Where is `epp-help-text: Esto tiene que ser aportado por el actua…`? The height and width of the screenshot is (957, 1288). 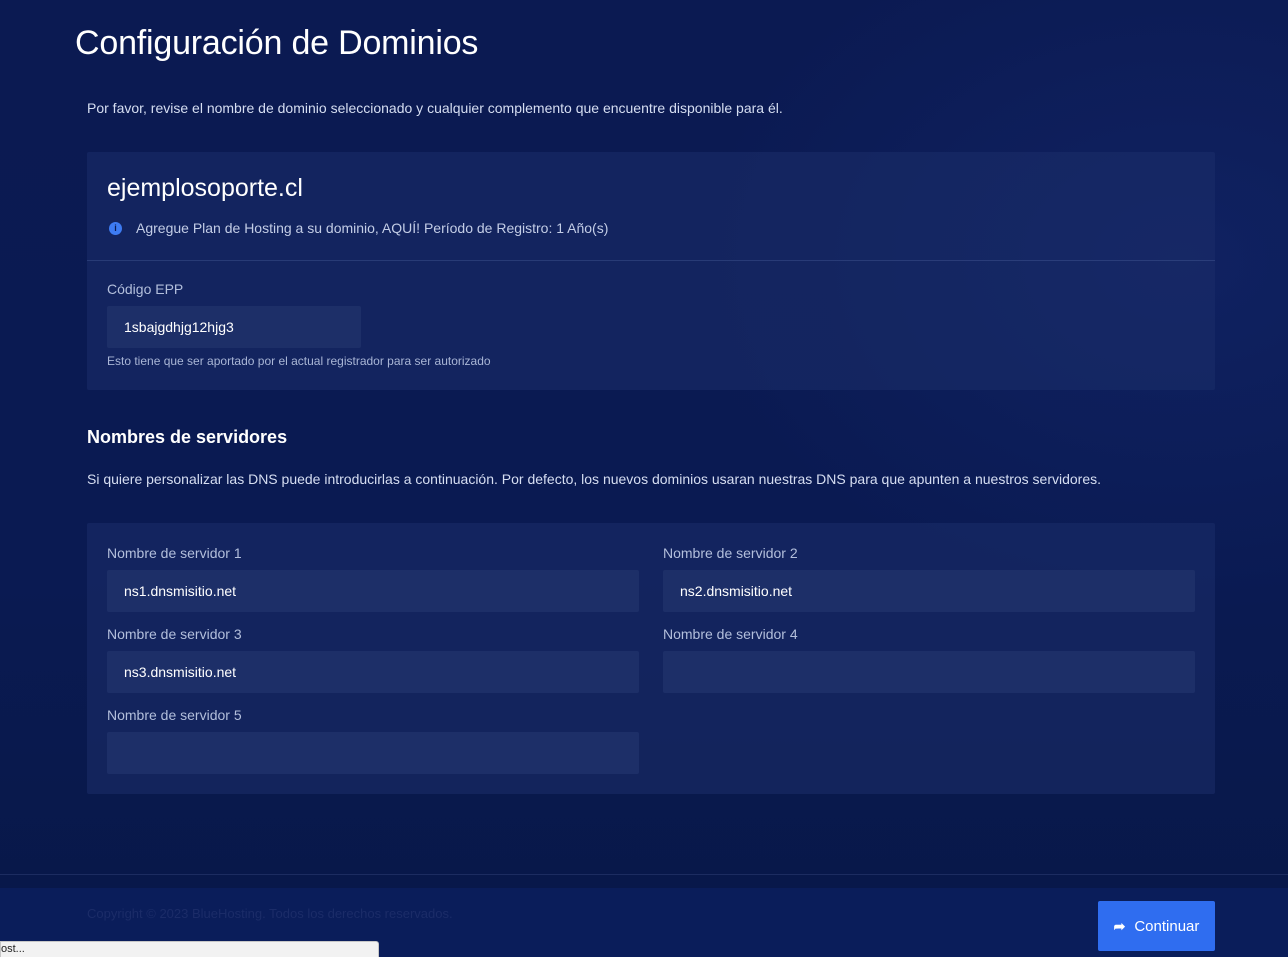
epp-help-text: Esto tiene que ser aportado por el actua… is located at coordinates (299, 361).